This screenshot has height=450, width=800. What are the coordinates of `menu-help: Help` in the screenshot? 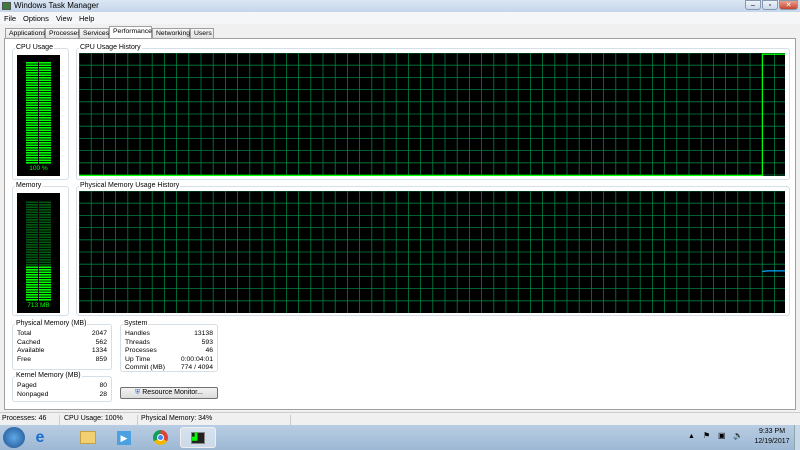 It's located at (86, 18).